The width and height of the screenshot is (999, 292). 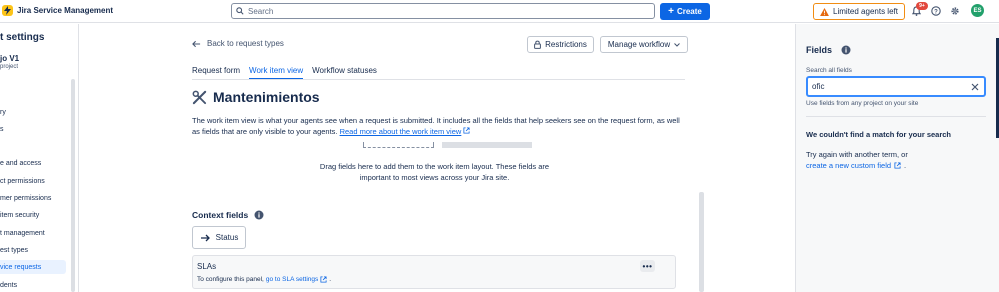 I want to click on restrictions-button: Restrictions, so click(x=560, y=44).